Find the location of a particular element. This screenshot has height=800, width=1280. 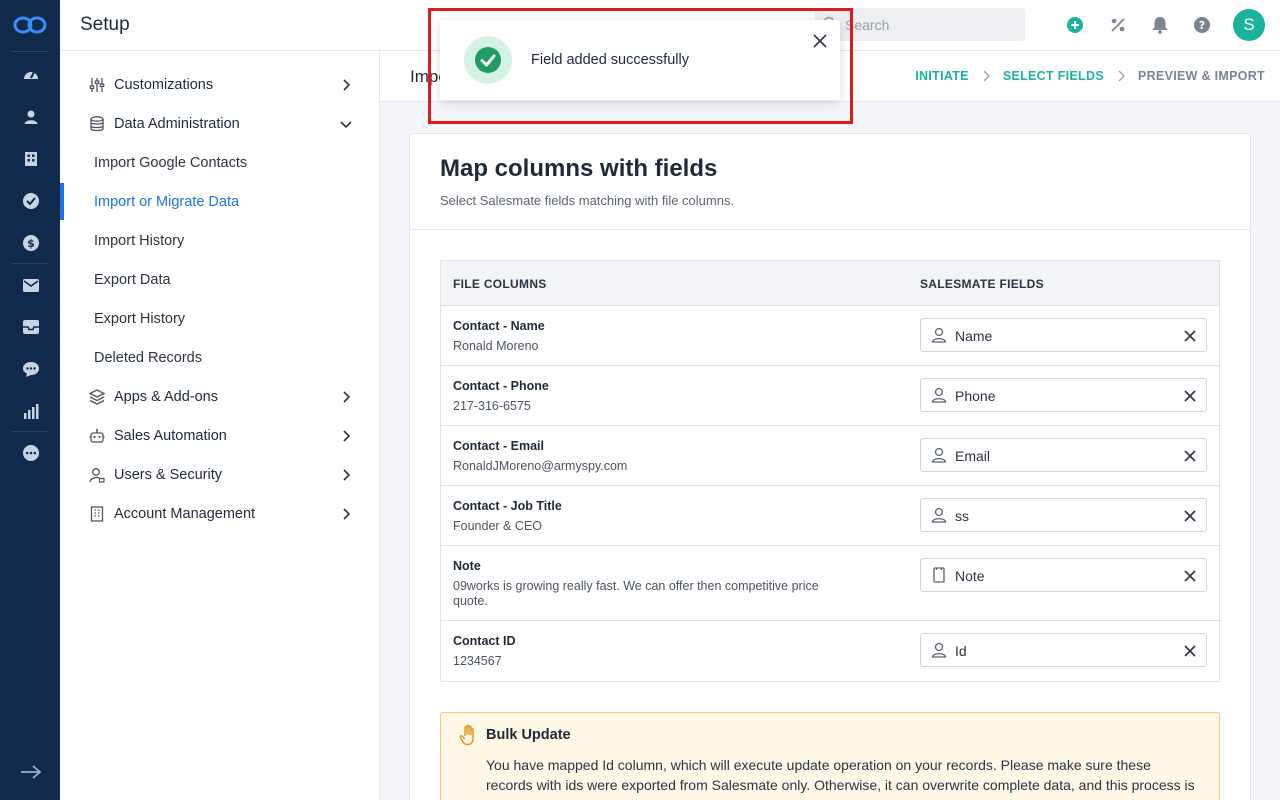

file-column-name: Contact ID is located at coordinates (484, 641).